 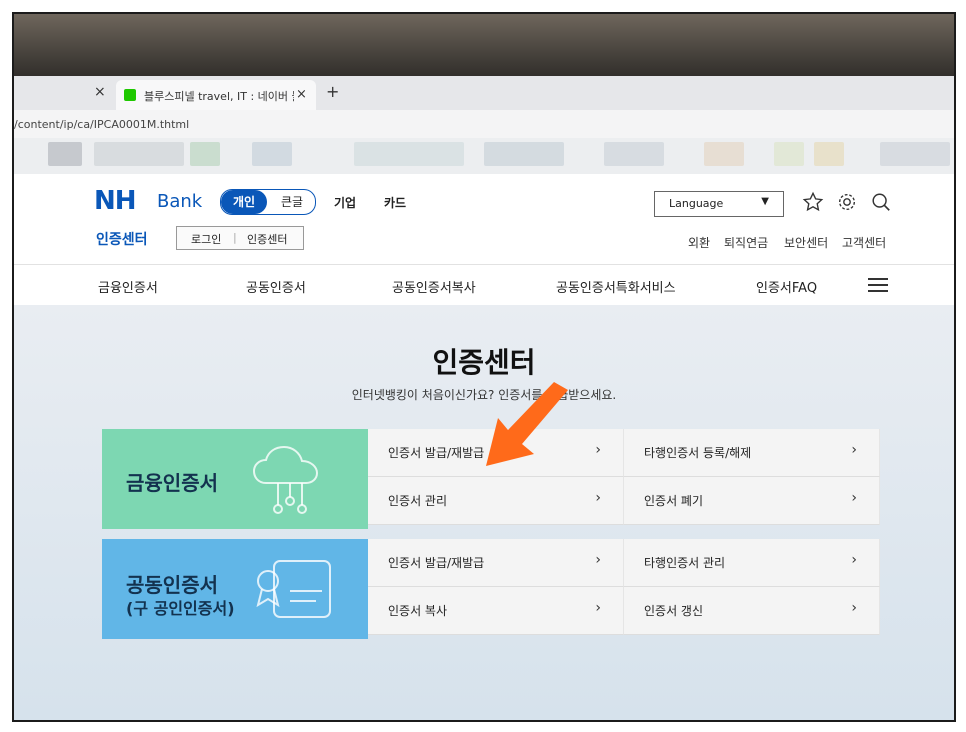 What do you see at coordinates (395, 202) in the screenshot?
I see `nav-card-link: 카드` at bounding box center [395, 202].